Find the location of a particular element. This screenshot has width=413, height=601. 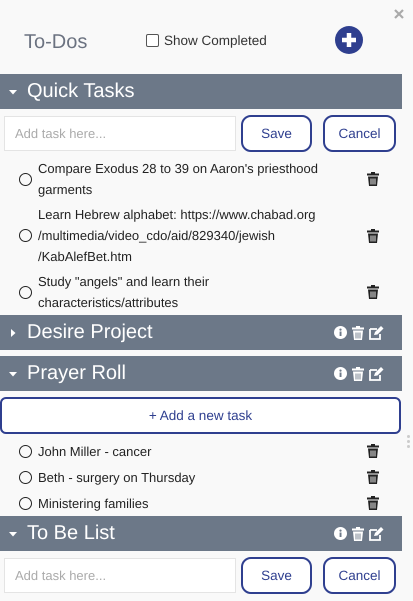

section-header: Desire Project is located at coordinates (201, 332).